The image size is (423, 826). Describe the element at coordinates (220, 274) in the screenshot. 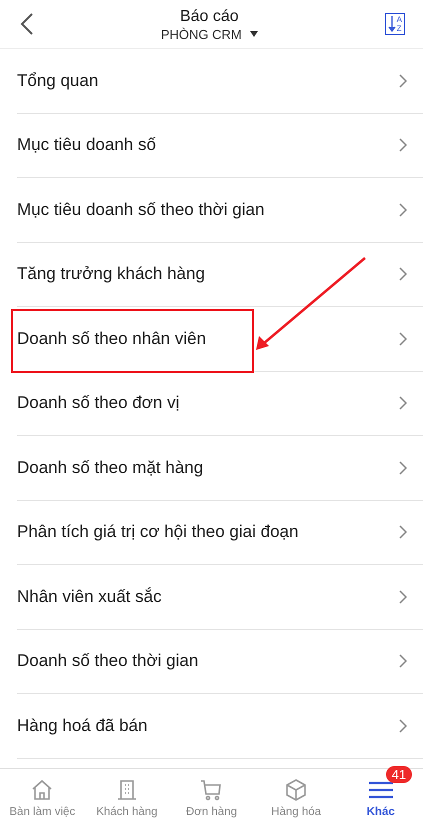

I see `report-item: Tăng trưởng khách hàng` at that location.